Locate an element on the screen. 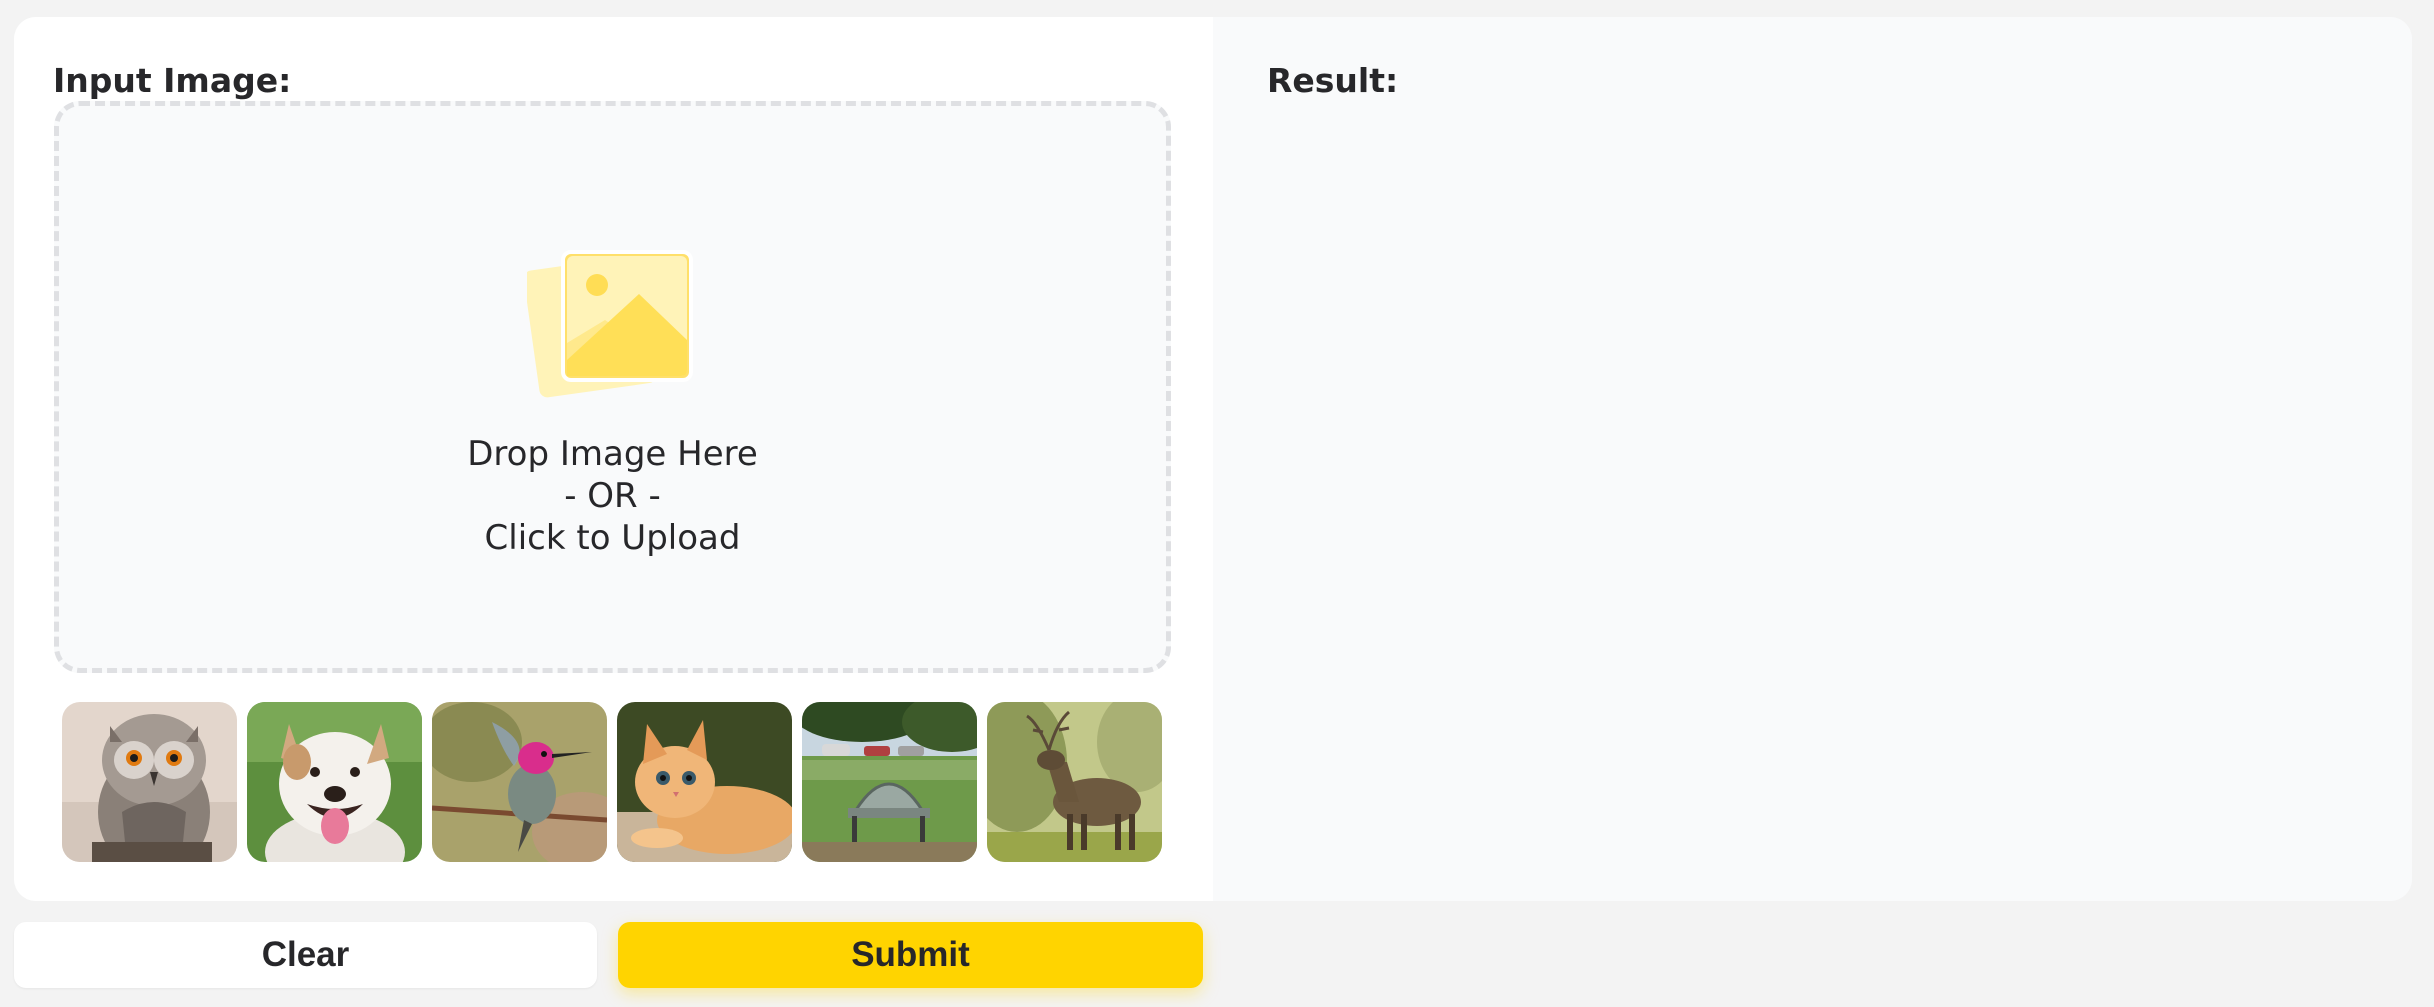 This screenshot has height=1007, width=2434. example-deer-image is located at coordinates (1074, 782).